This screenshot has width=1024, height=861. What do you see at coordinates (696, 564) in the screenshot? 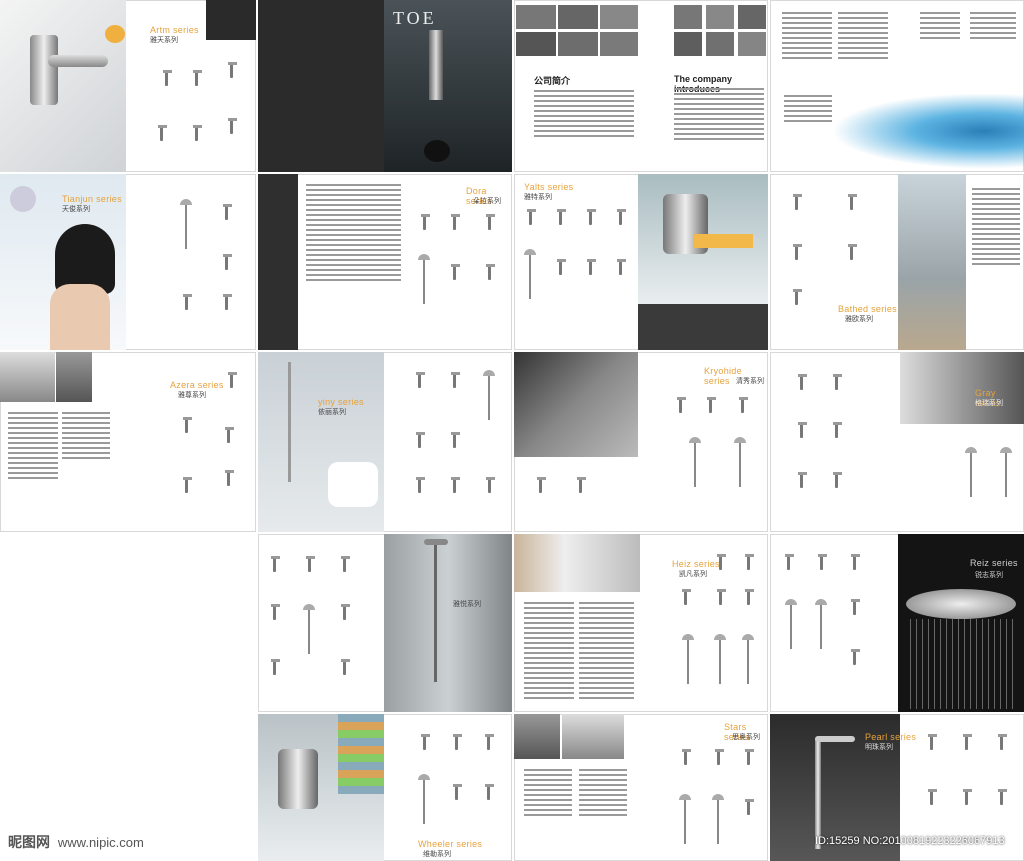
I see `series-en: Heiz series` at bounding box center [696, 564].